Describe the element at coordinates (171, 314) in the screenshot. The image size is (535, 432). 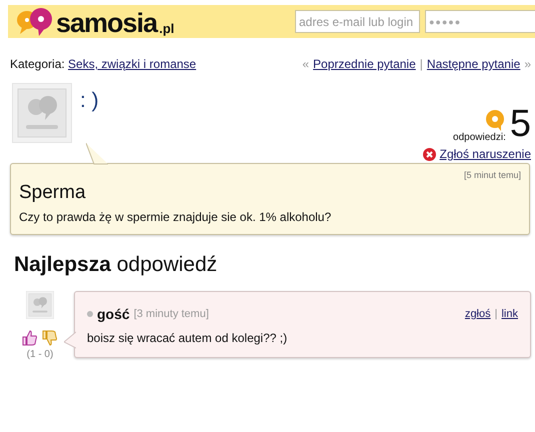
I see `answer-time: [3 minuty temu]` at that location.